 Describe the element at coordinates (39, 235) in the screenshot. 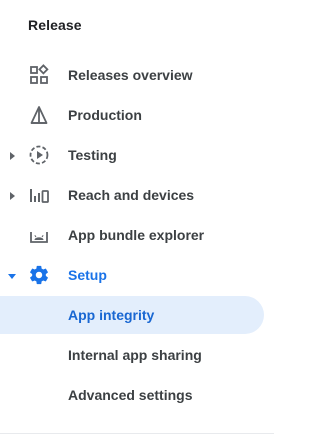

I see `android-bundle-icon` at that location.